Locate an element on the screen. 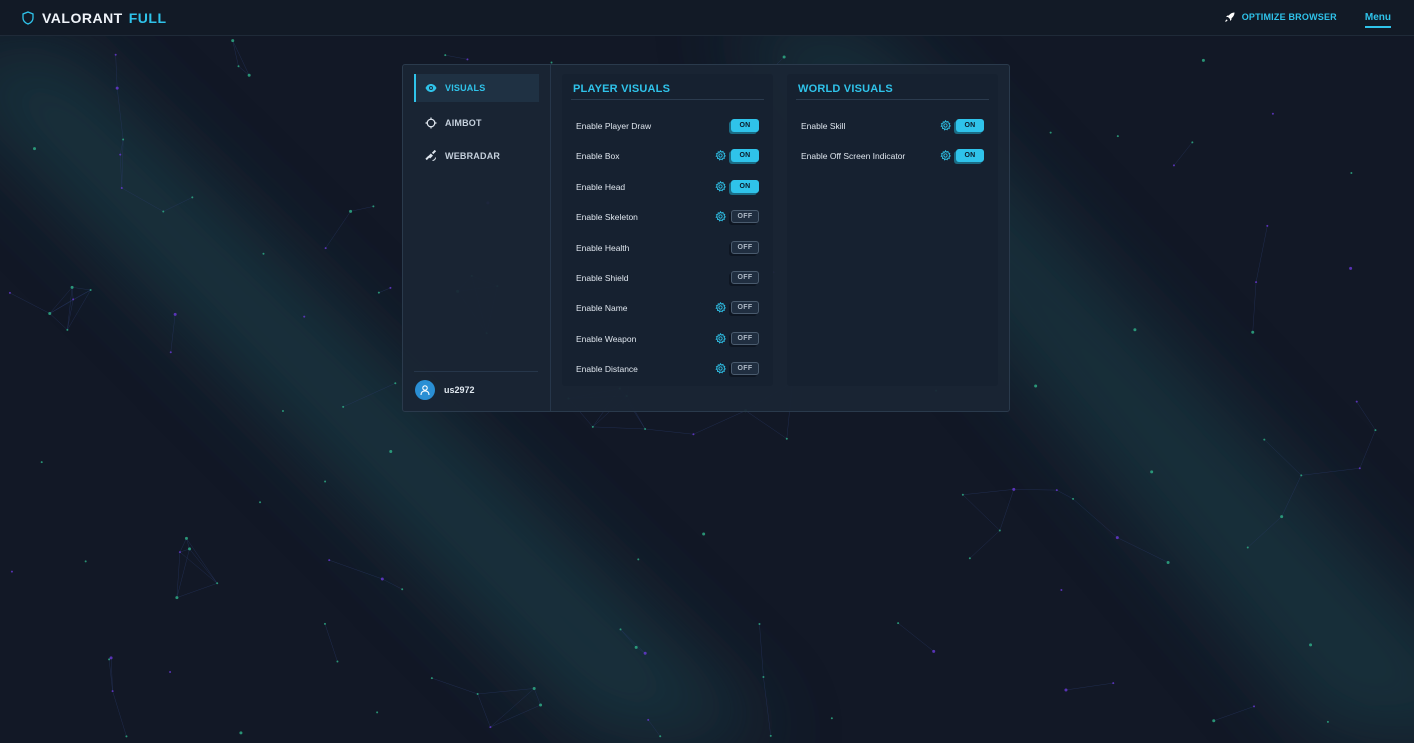  toggle-enable-weapon: OFF is located at coordinates (745, 338).